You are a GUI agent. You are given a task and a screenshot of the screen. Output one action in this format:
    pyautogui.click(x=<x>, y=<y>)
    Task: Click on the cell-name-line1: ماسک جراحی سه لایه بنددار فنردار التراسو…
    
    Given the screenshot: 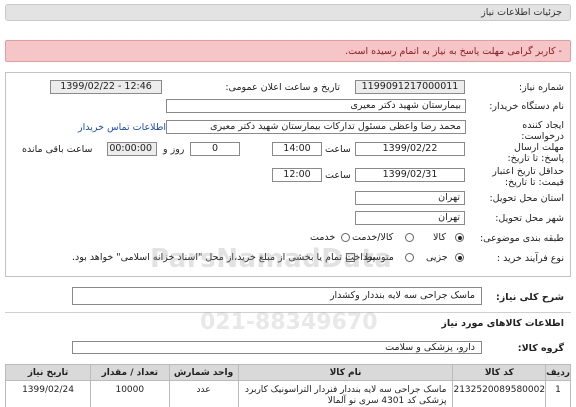 What is the action you would take?
    pyautogui.click(x=345, y=390)
    